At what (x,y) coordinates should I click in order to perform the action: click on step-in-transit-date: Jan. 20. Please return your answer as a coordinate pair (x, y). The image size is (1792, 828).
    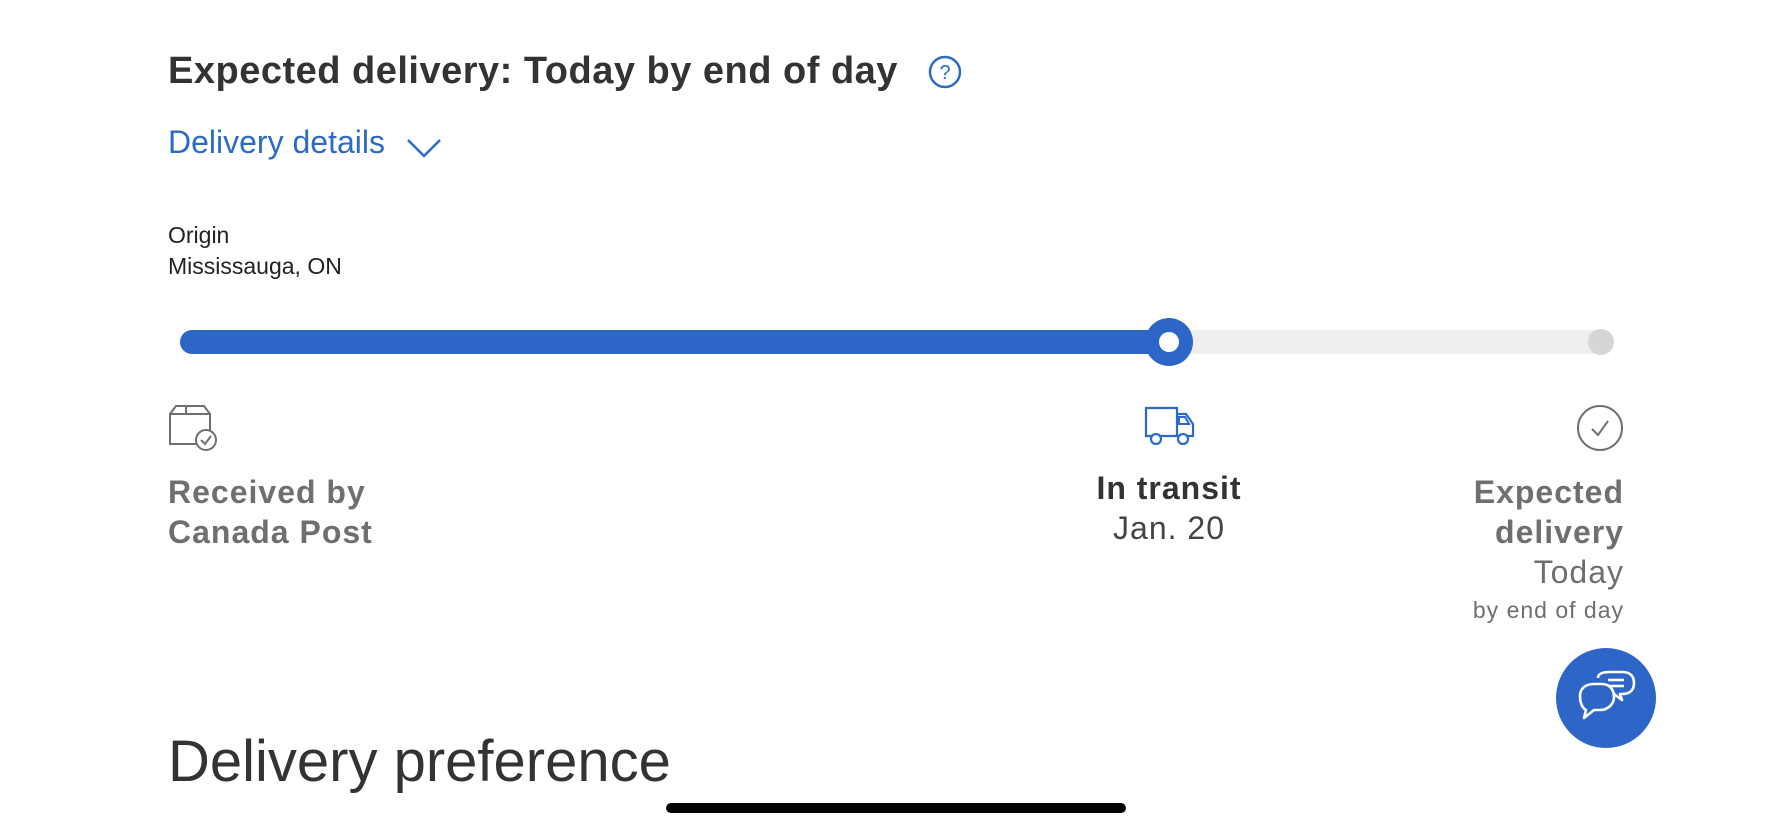
    Looking at the image, I should click on (1169, 528).